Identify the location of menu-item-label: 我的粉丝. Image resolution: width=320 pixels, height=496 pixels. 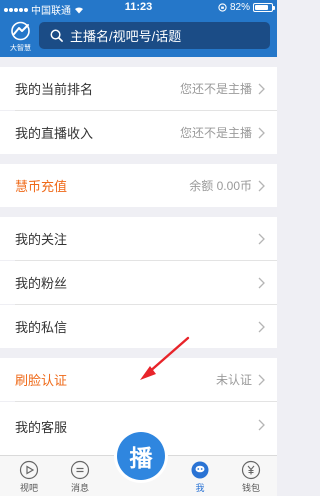
(41, 283).